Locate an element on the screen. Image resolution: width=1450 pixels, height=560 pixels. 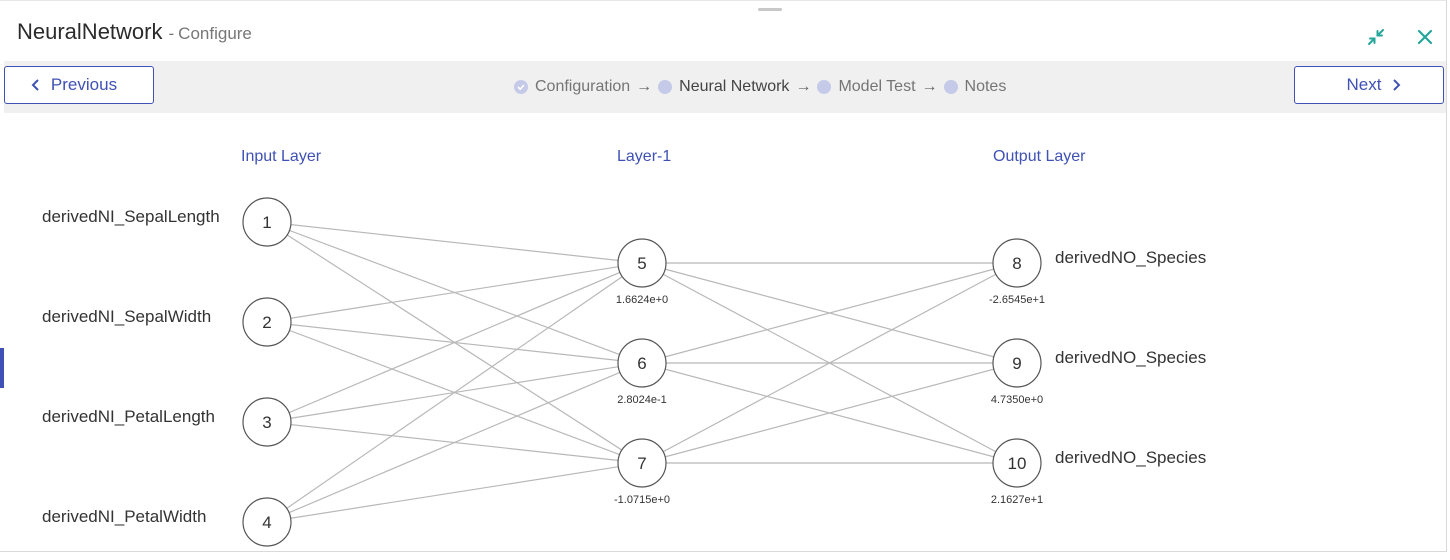
node-4: 4 is located at coordinates (267, 522).